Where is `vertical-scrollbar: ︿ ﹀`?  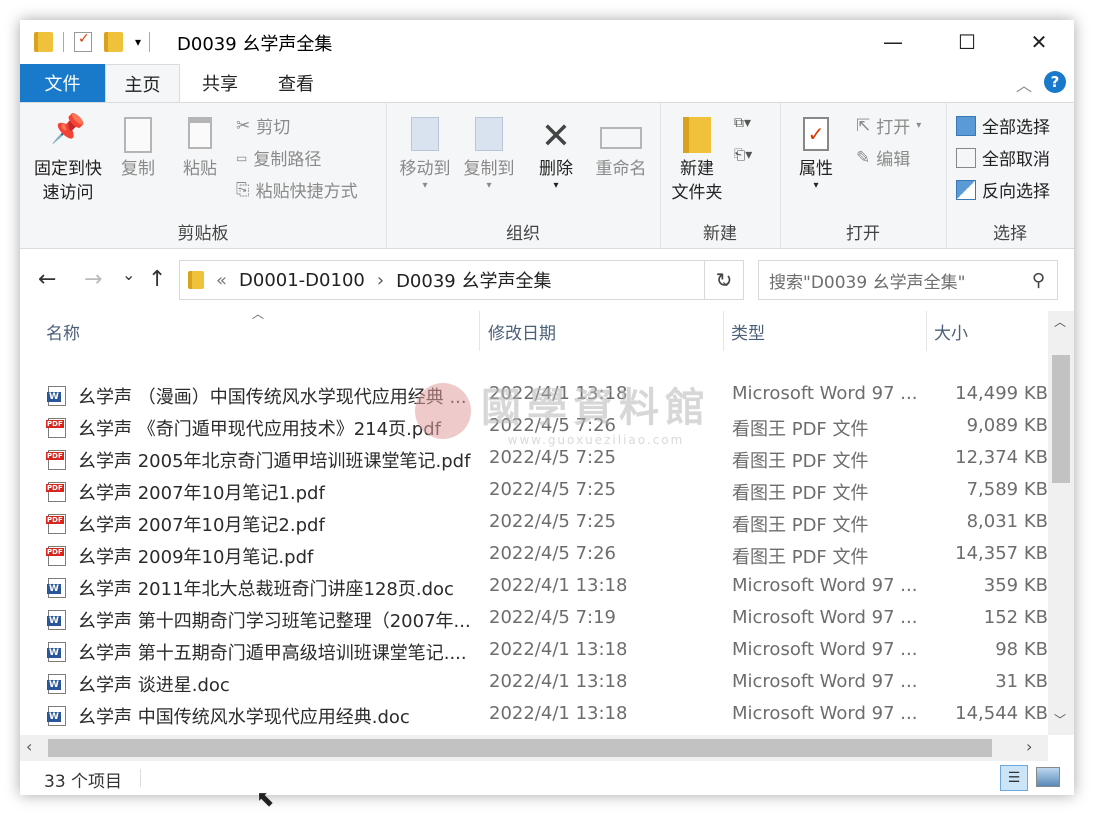 vertical-scrollbar: ︿ ﹀ is located at coordinates (1061, 523).